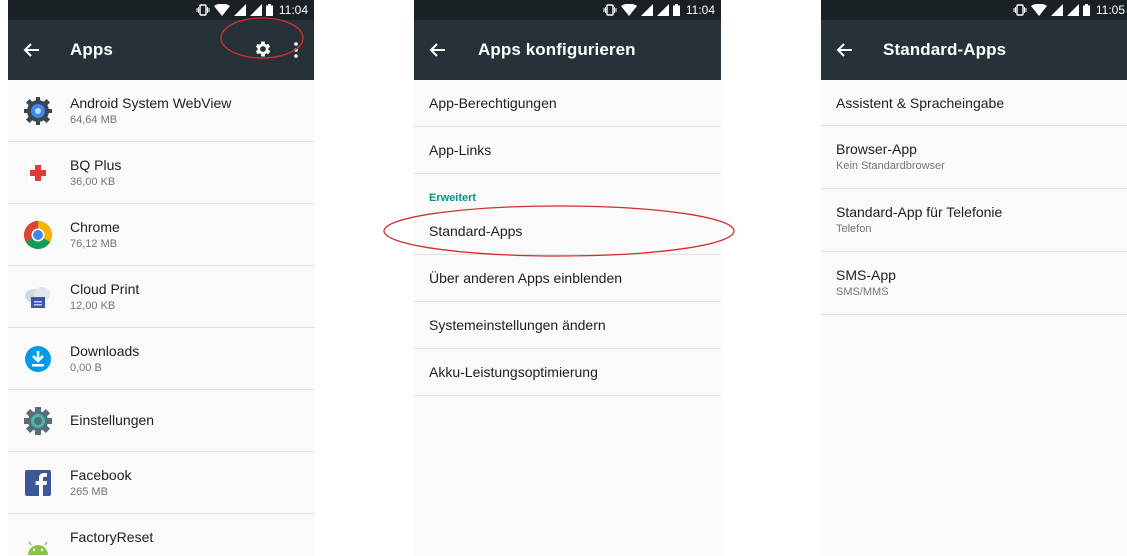 The image size is (1127, 556). What do you see at coordinates (38, 235) in the screenshot?
I see `chrome-icon` at bounding box center [38, 235].